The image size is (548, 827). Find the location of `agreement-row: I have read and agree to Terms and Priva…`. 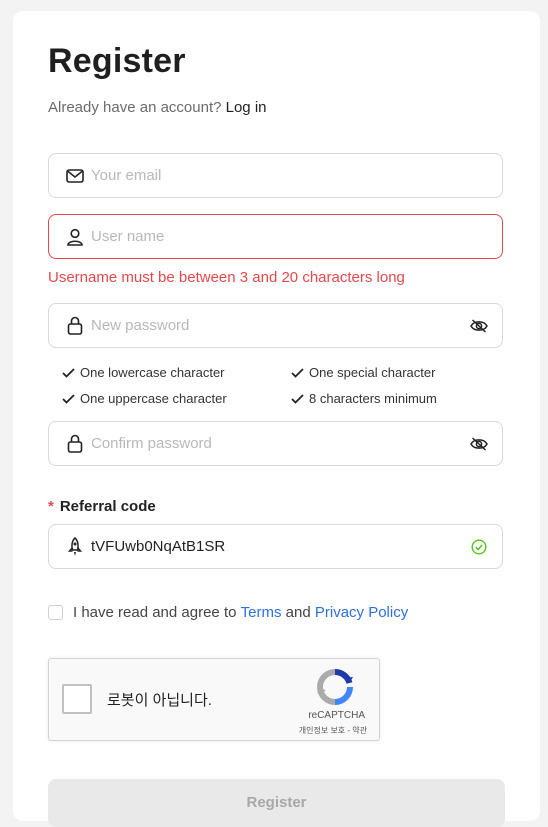

agreement-row: I have read and agree to Terms and Priva… is located at coordinates (228, 612).